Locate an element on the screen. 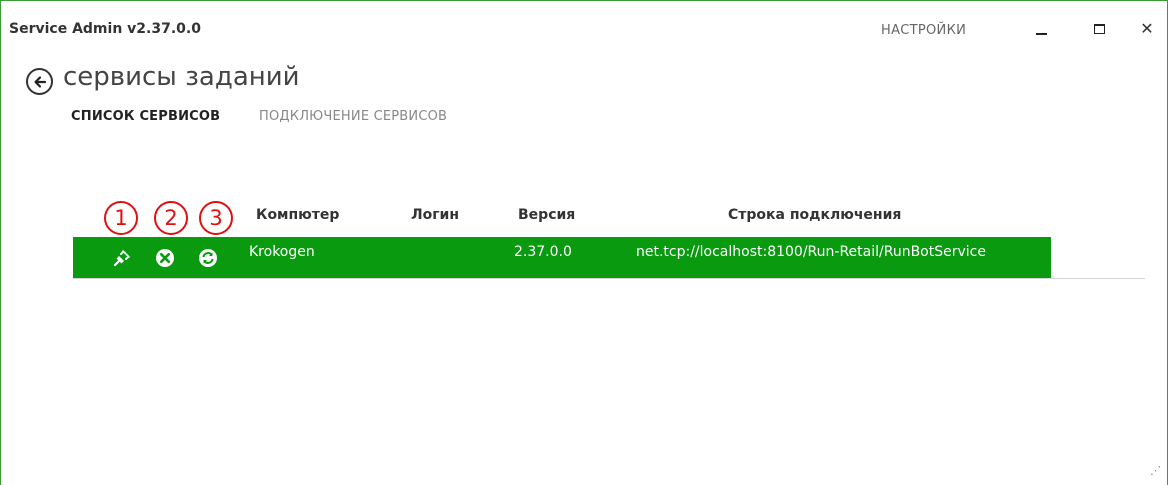 The image size is (1168, 485). app-title: Service Admin v2.37.0.0 is located at coordinates (105, 29).